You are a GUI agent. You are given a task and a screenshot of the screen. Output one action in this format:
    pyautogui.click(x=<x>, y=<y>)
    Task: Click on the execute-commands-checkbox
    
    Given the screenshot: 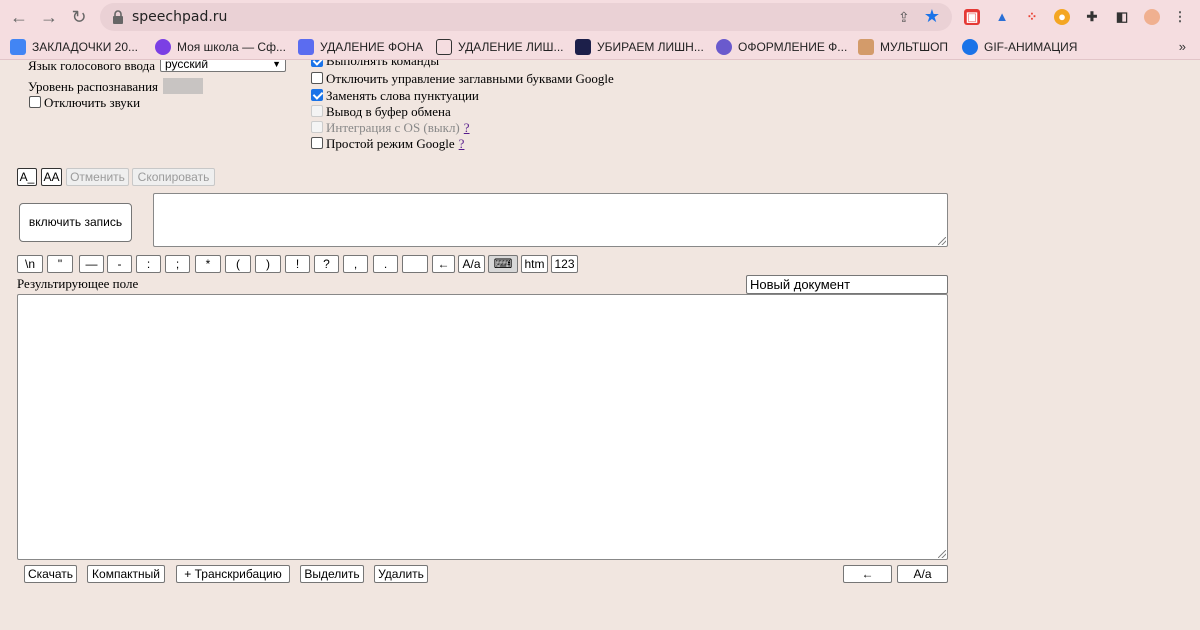 What is the action you would take?
    pyautogui.click(x=317, y=63)
    